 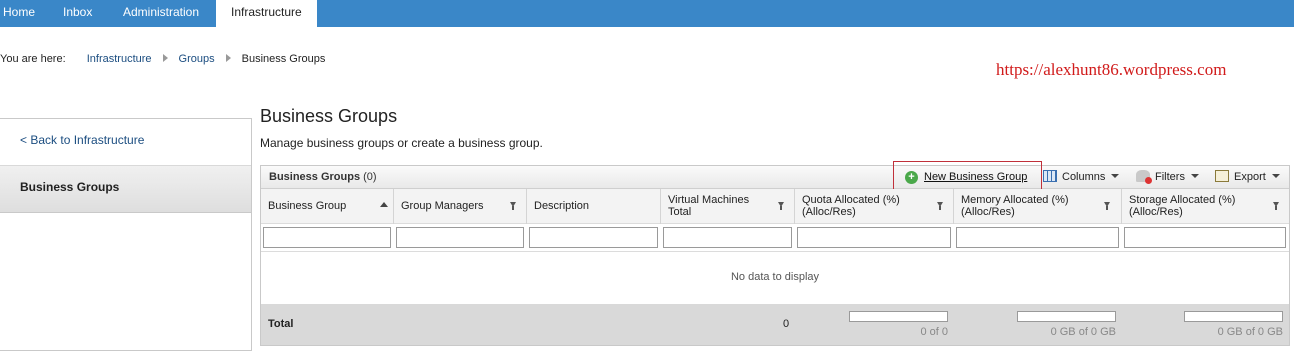 I want to click on columns-menu-button: Columns, so click(x=1081, y=176).